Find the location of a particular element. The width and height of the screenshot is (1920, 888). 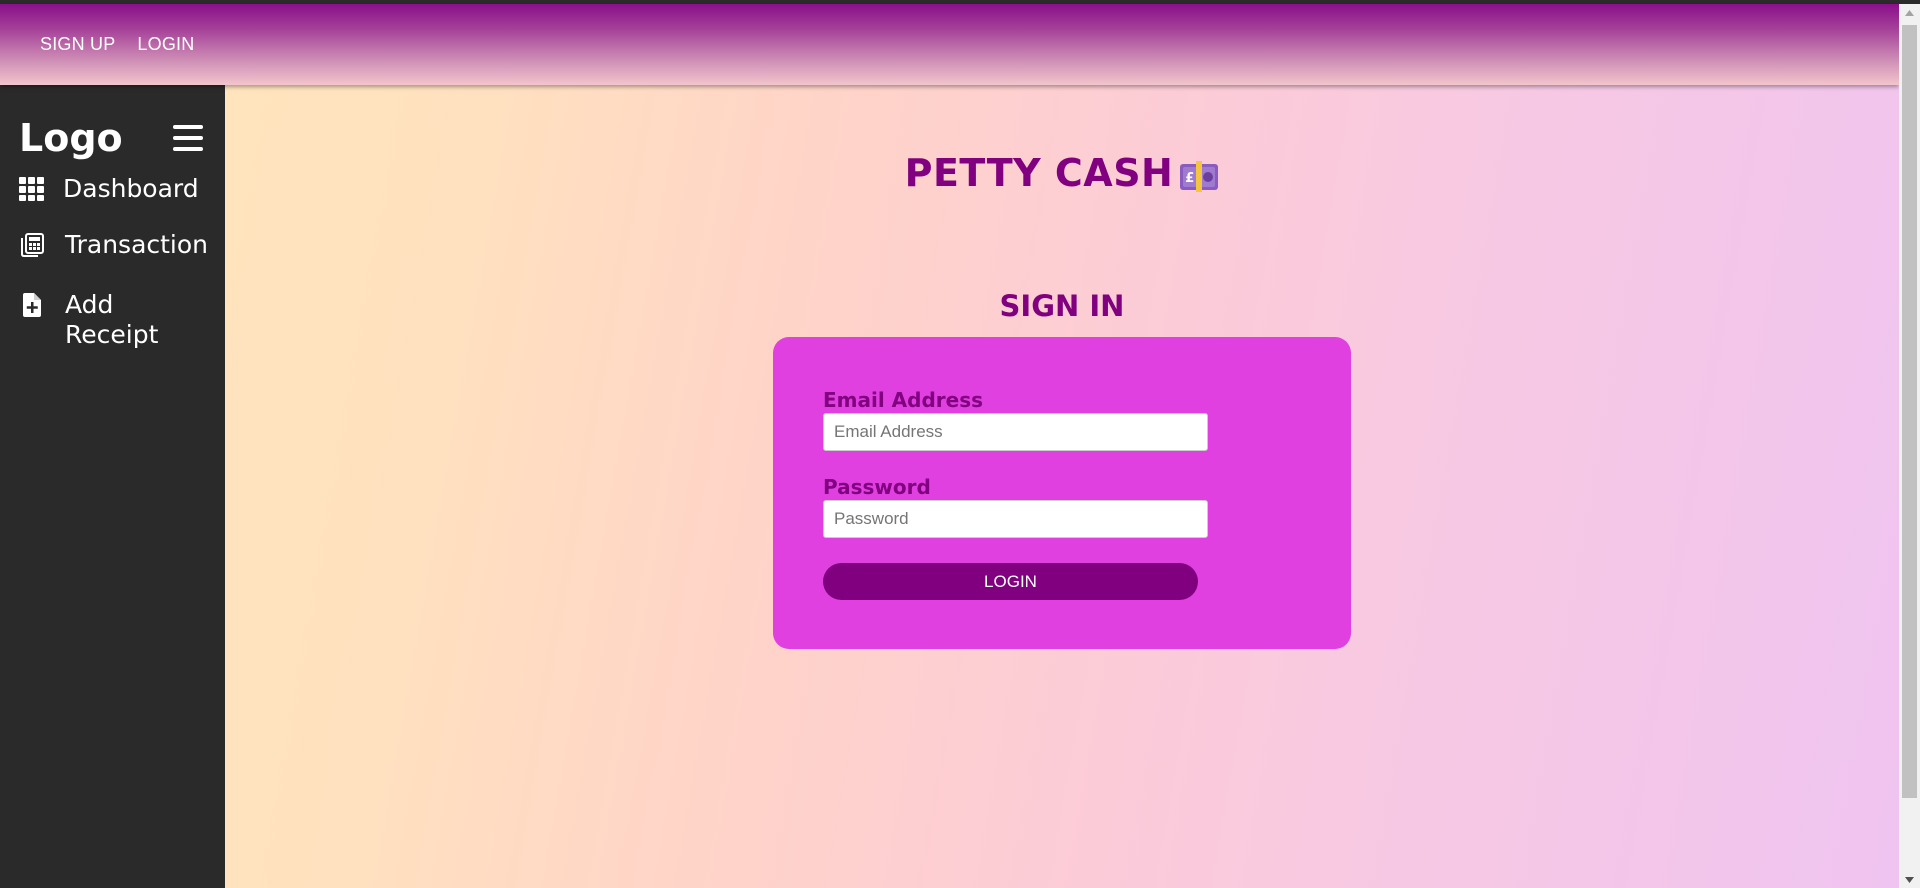

sidebar: Logo Dashboard Transaction Add Receipt is located at coordinates (112, 486).